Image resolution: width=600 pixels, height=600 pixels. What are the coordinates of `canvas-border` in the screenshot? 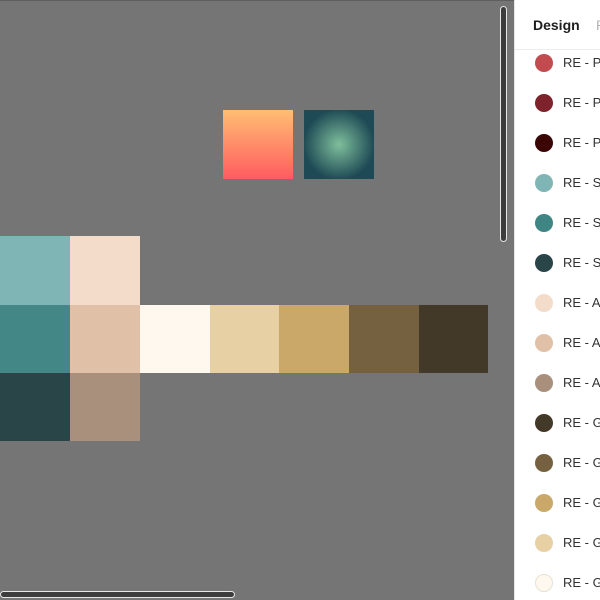 It's located at (257, 0).